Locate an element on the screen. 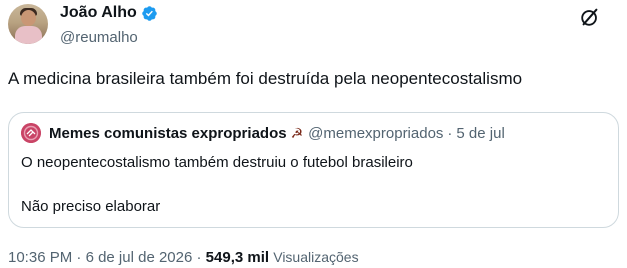 This screenshot has width=627, height=268. author-name-row: João Alho is located at coordinates (109, 13).